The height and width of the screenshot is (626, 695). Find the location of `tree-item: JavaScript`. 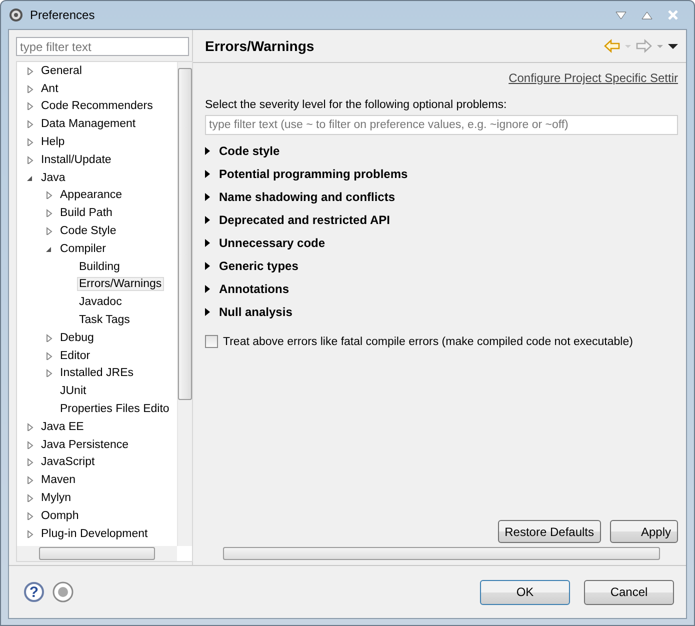

tree-item: JavaScript is located at coordinates (68, 462).